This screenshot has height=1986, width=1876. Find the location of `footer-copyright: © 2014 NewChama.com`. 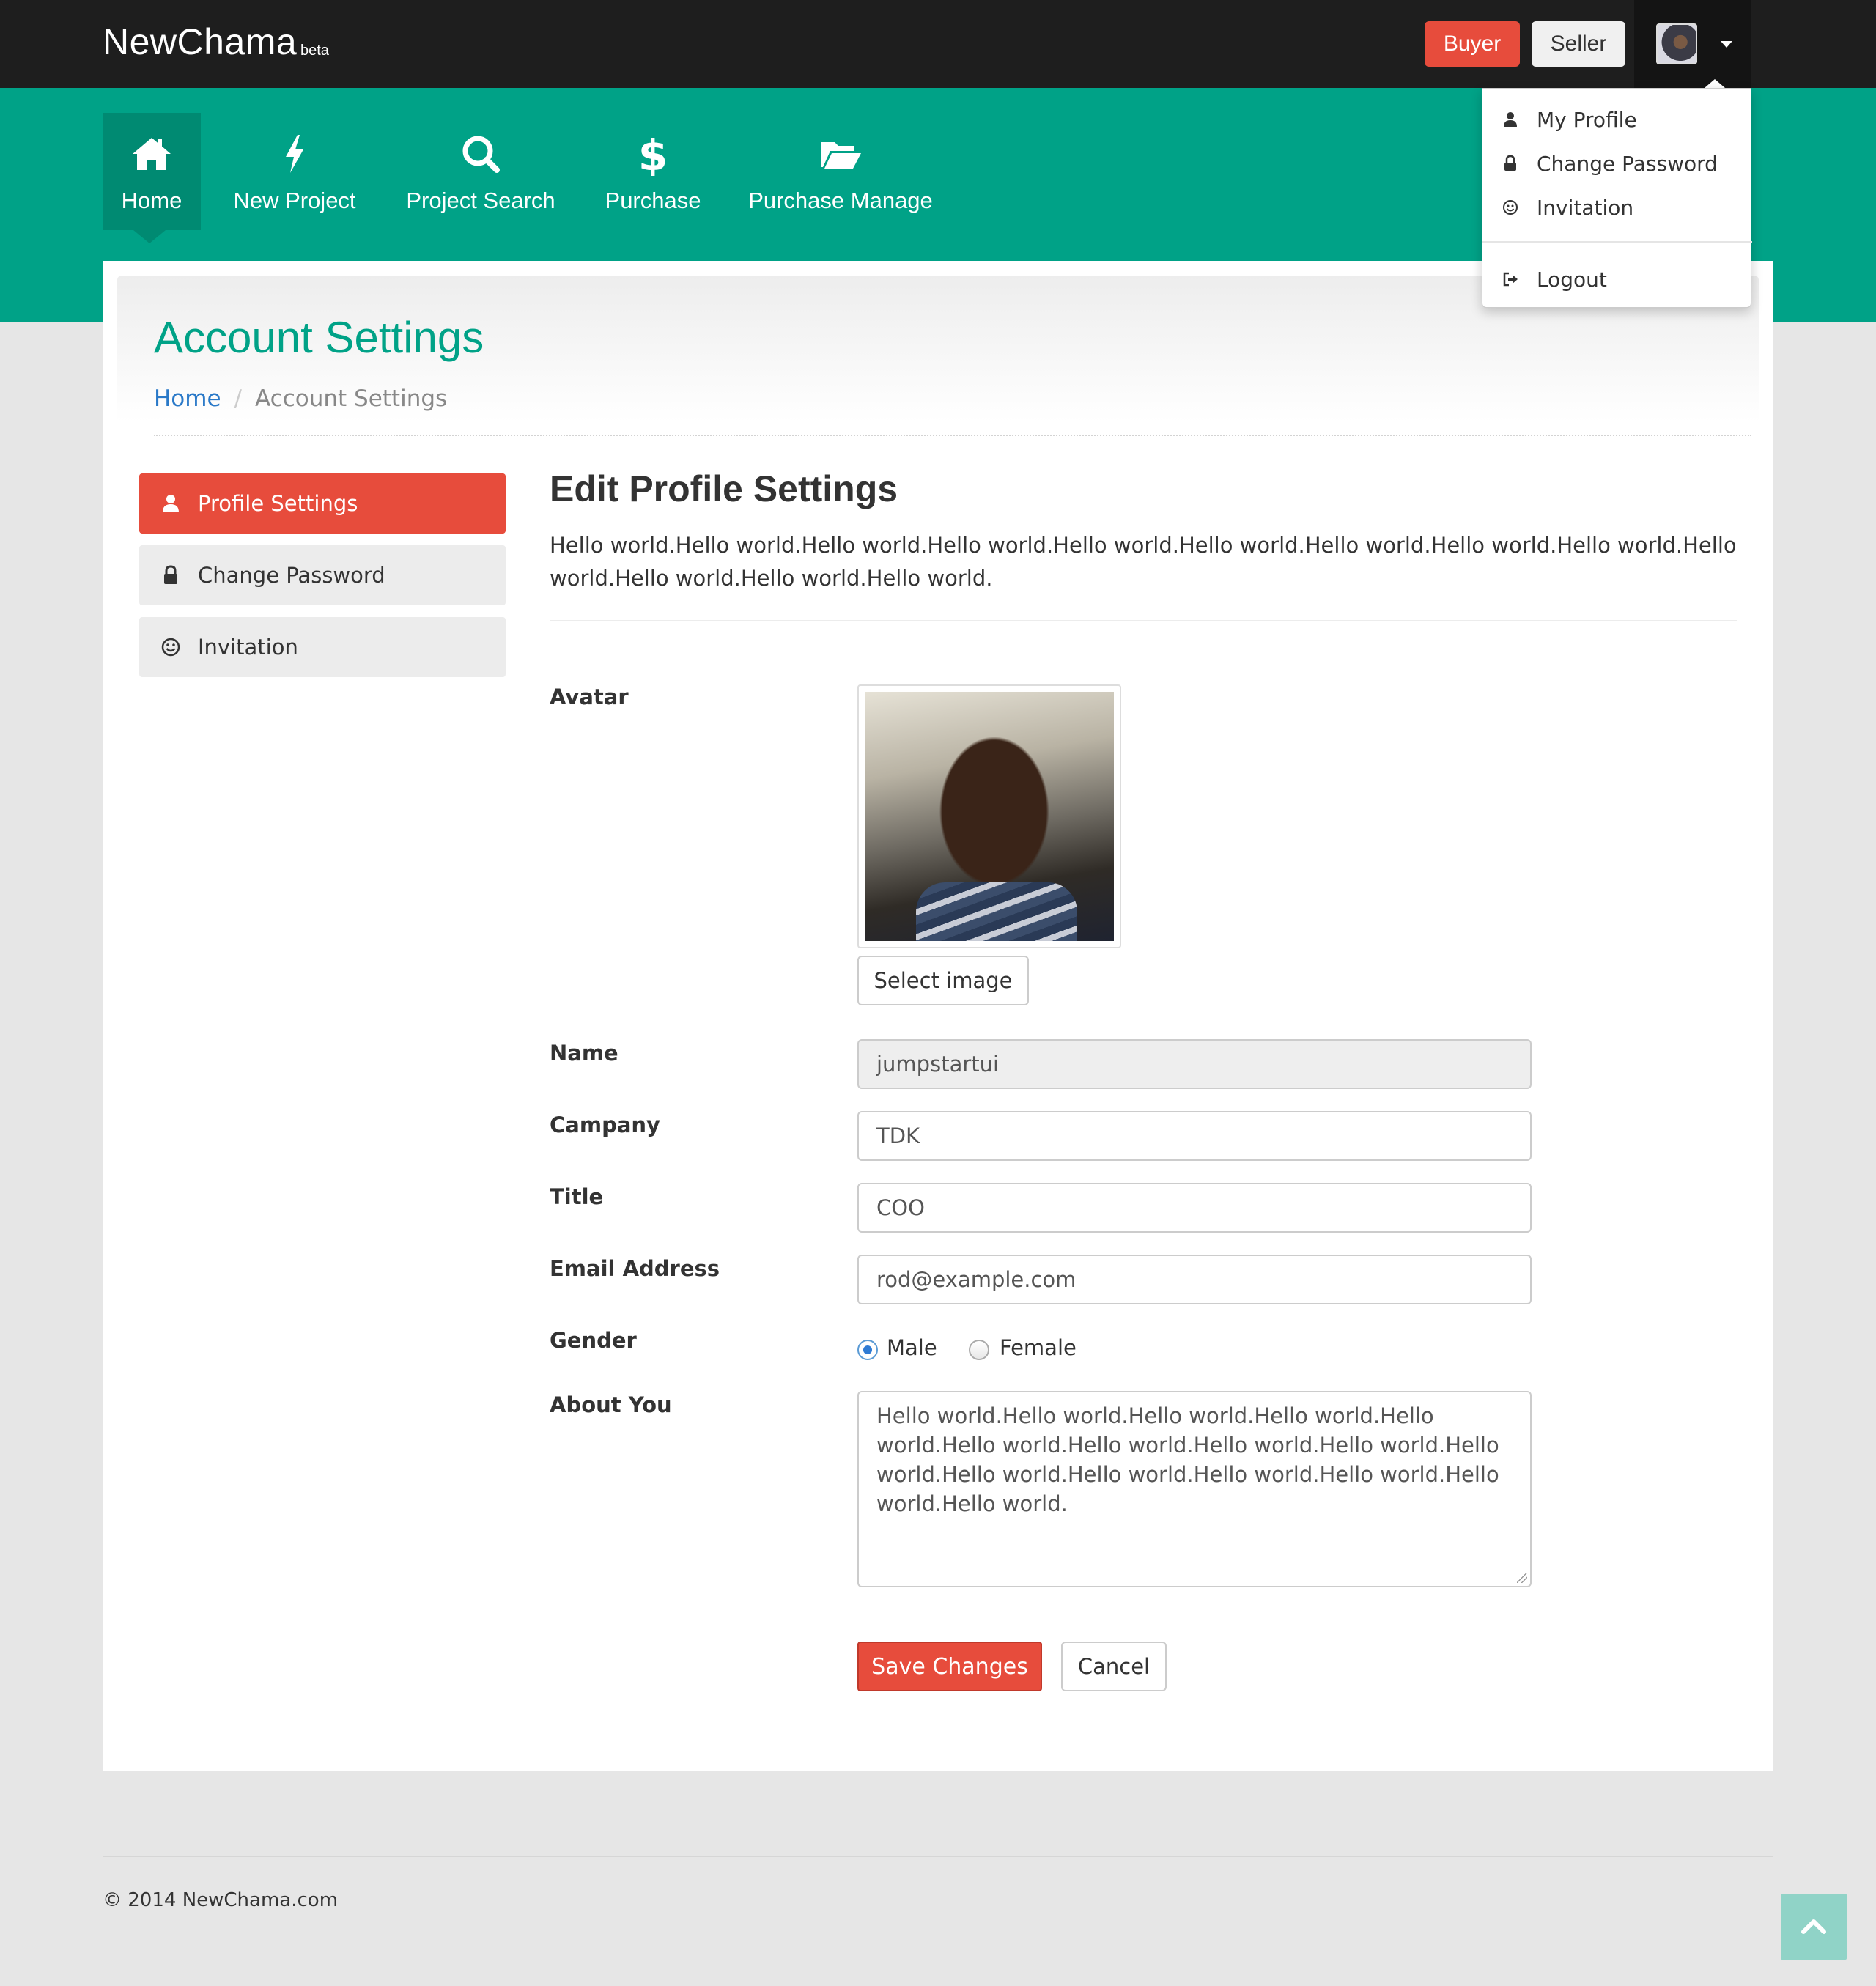

footer-copyright: © 2014 NewChama.com is located at coordinates (221, 1900).